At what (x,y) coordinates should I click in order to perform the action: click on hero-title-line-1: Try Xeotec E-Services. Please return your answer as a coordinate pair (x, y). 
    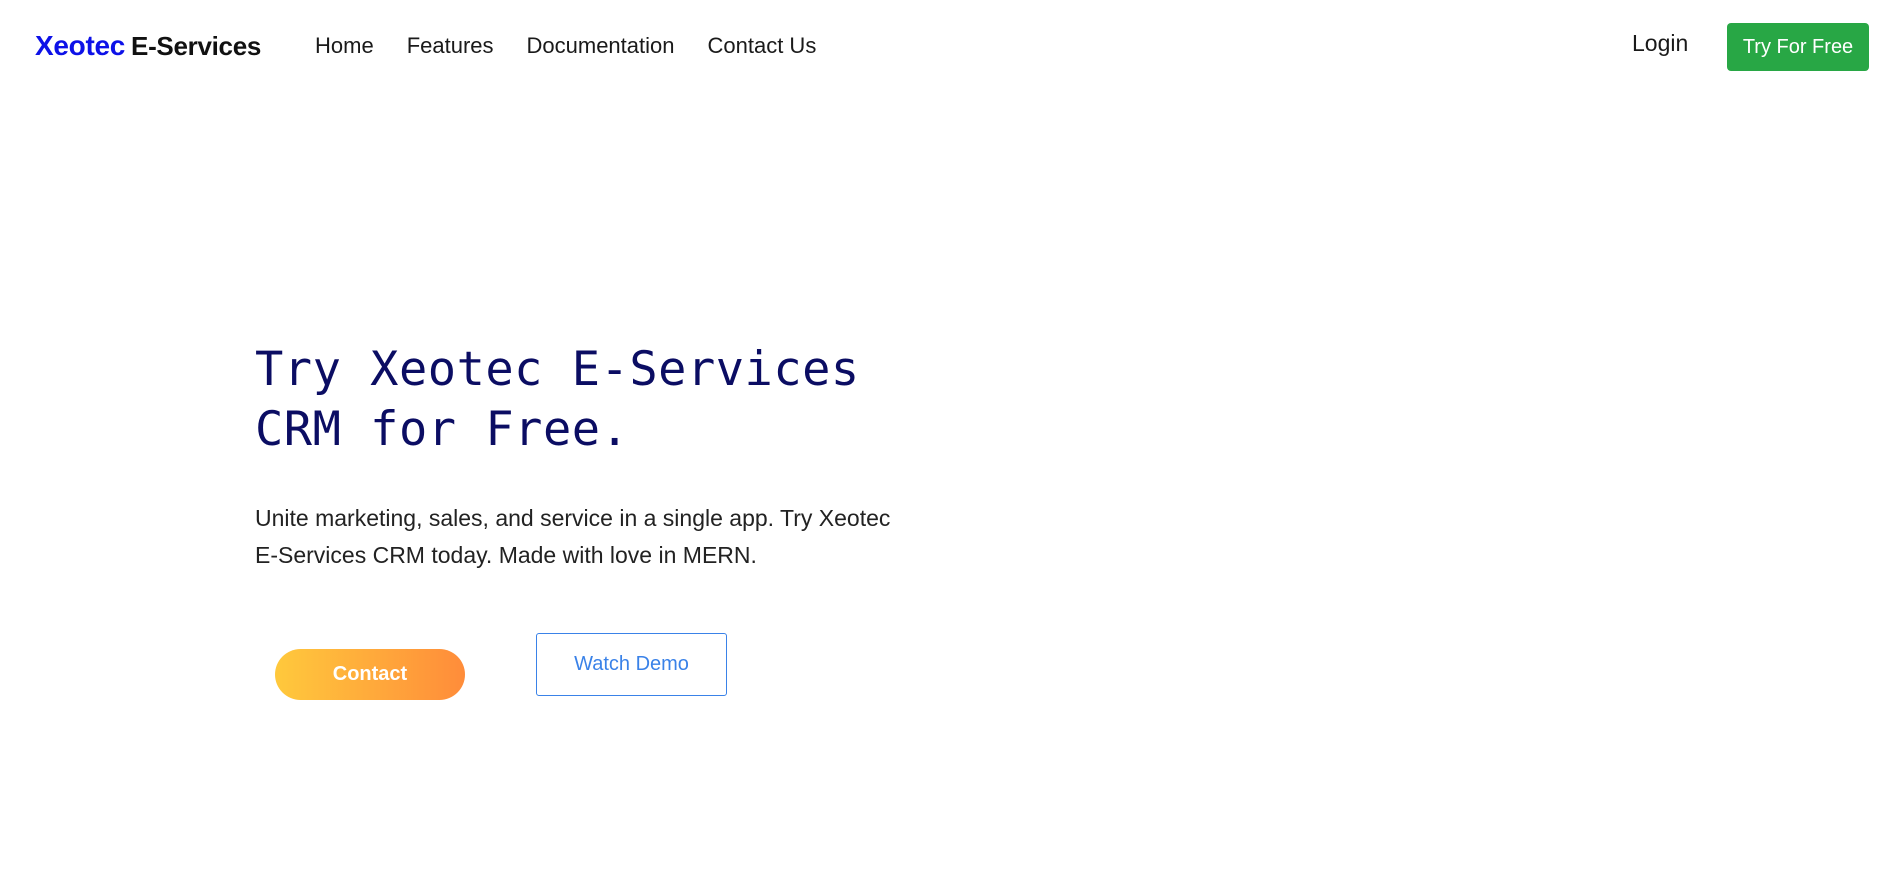
    Looking at the image, I should click on (557, 369).